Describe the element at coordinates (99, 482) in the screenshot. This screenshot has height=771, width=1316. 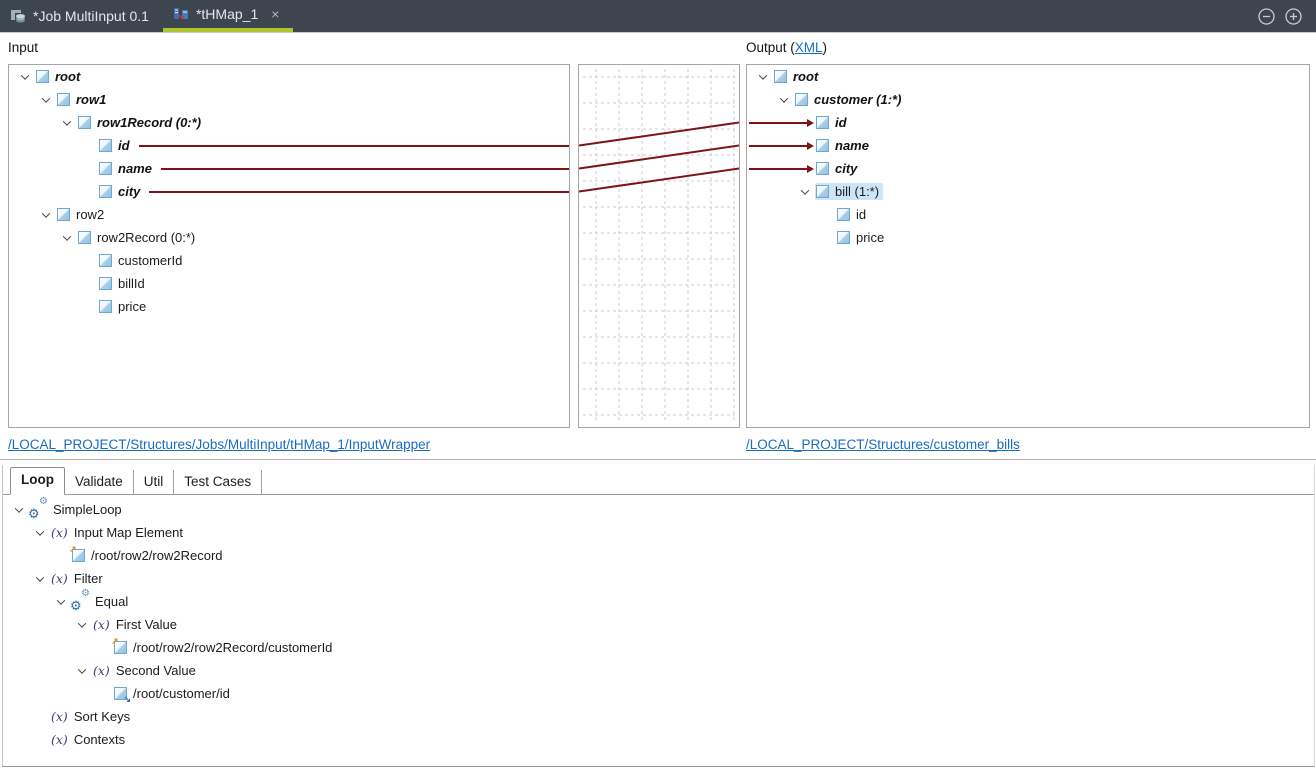
I see `tab-validate: Validate` at that location.